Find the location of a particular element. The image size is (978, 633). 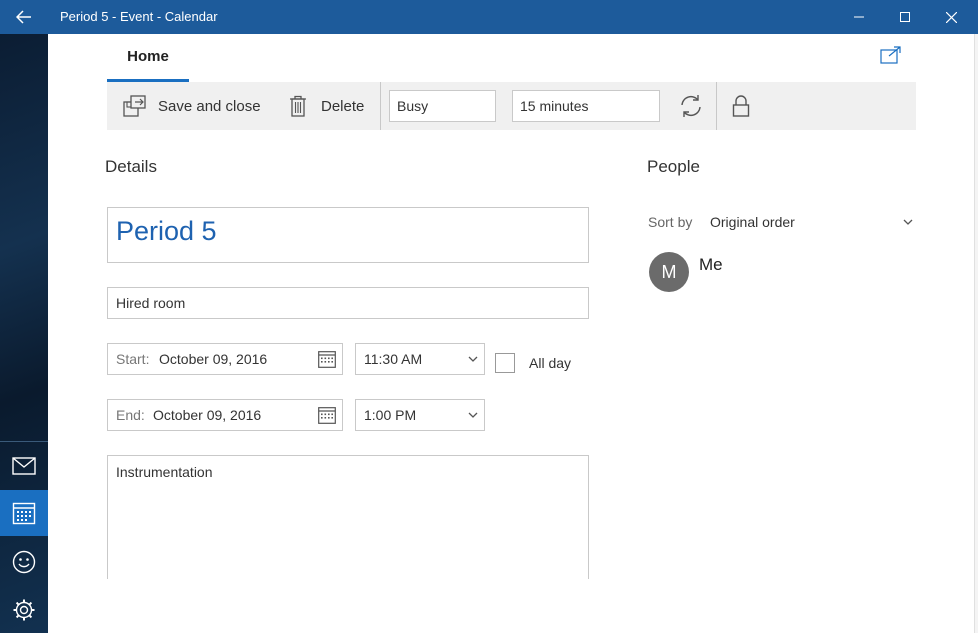

close-button is located at coordinates (951, 17).